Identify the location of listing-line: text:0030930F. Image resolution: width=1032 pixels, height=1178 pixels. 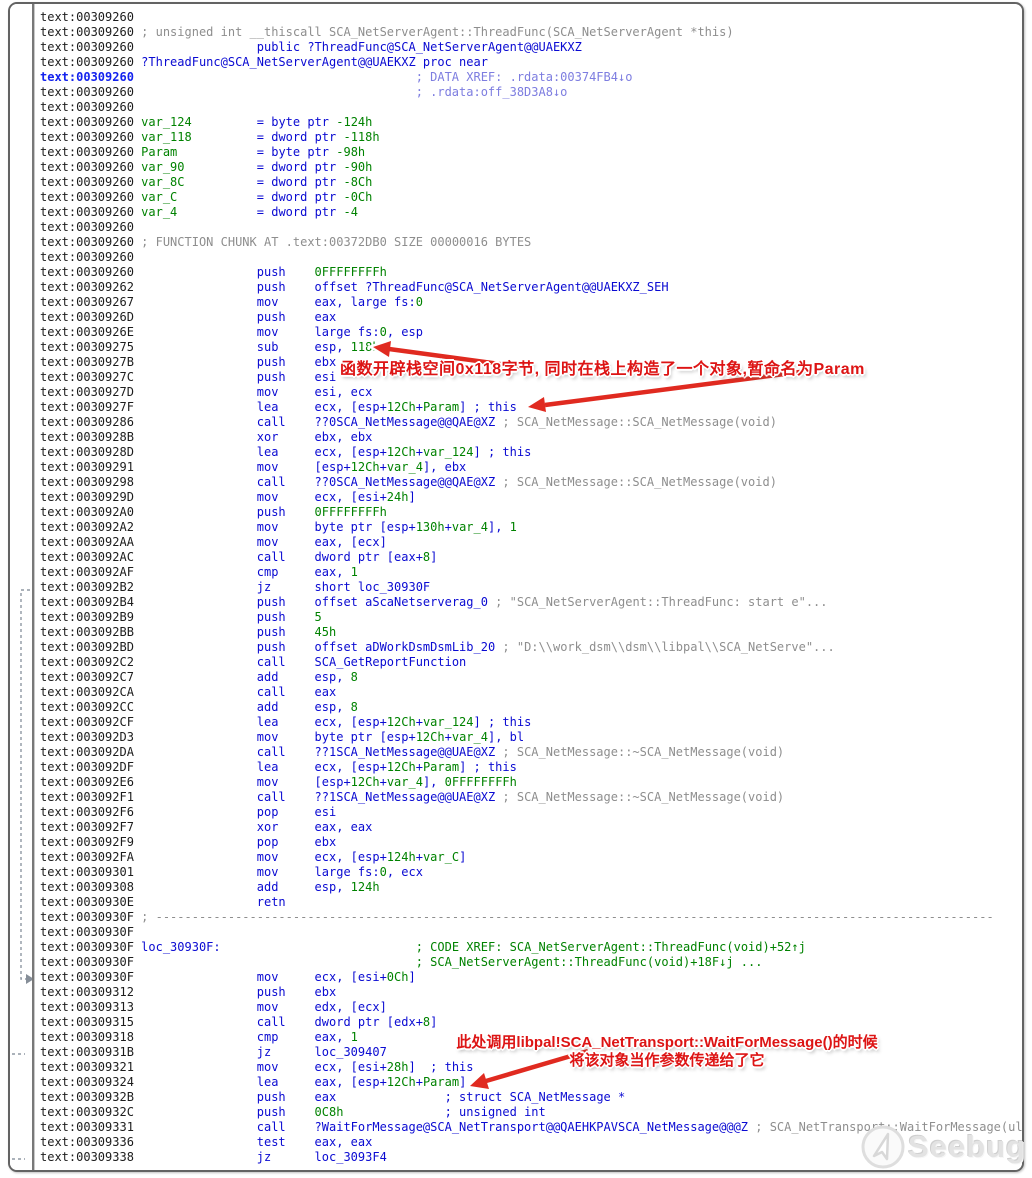
(531, 932).